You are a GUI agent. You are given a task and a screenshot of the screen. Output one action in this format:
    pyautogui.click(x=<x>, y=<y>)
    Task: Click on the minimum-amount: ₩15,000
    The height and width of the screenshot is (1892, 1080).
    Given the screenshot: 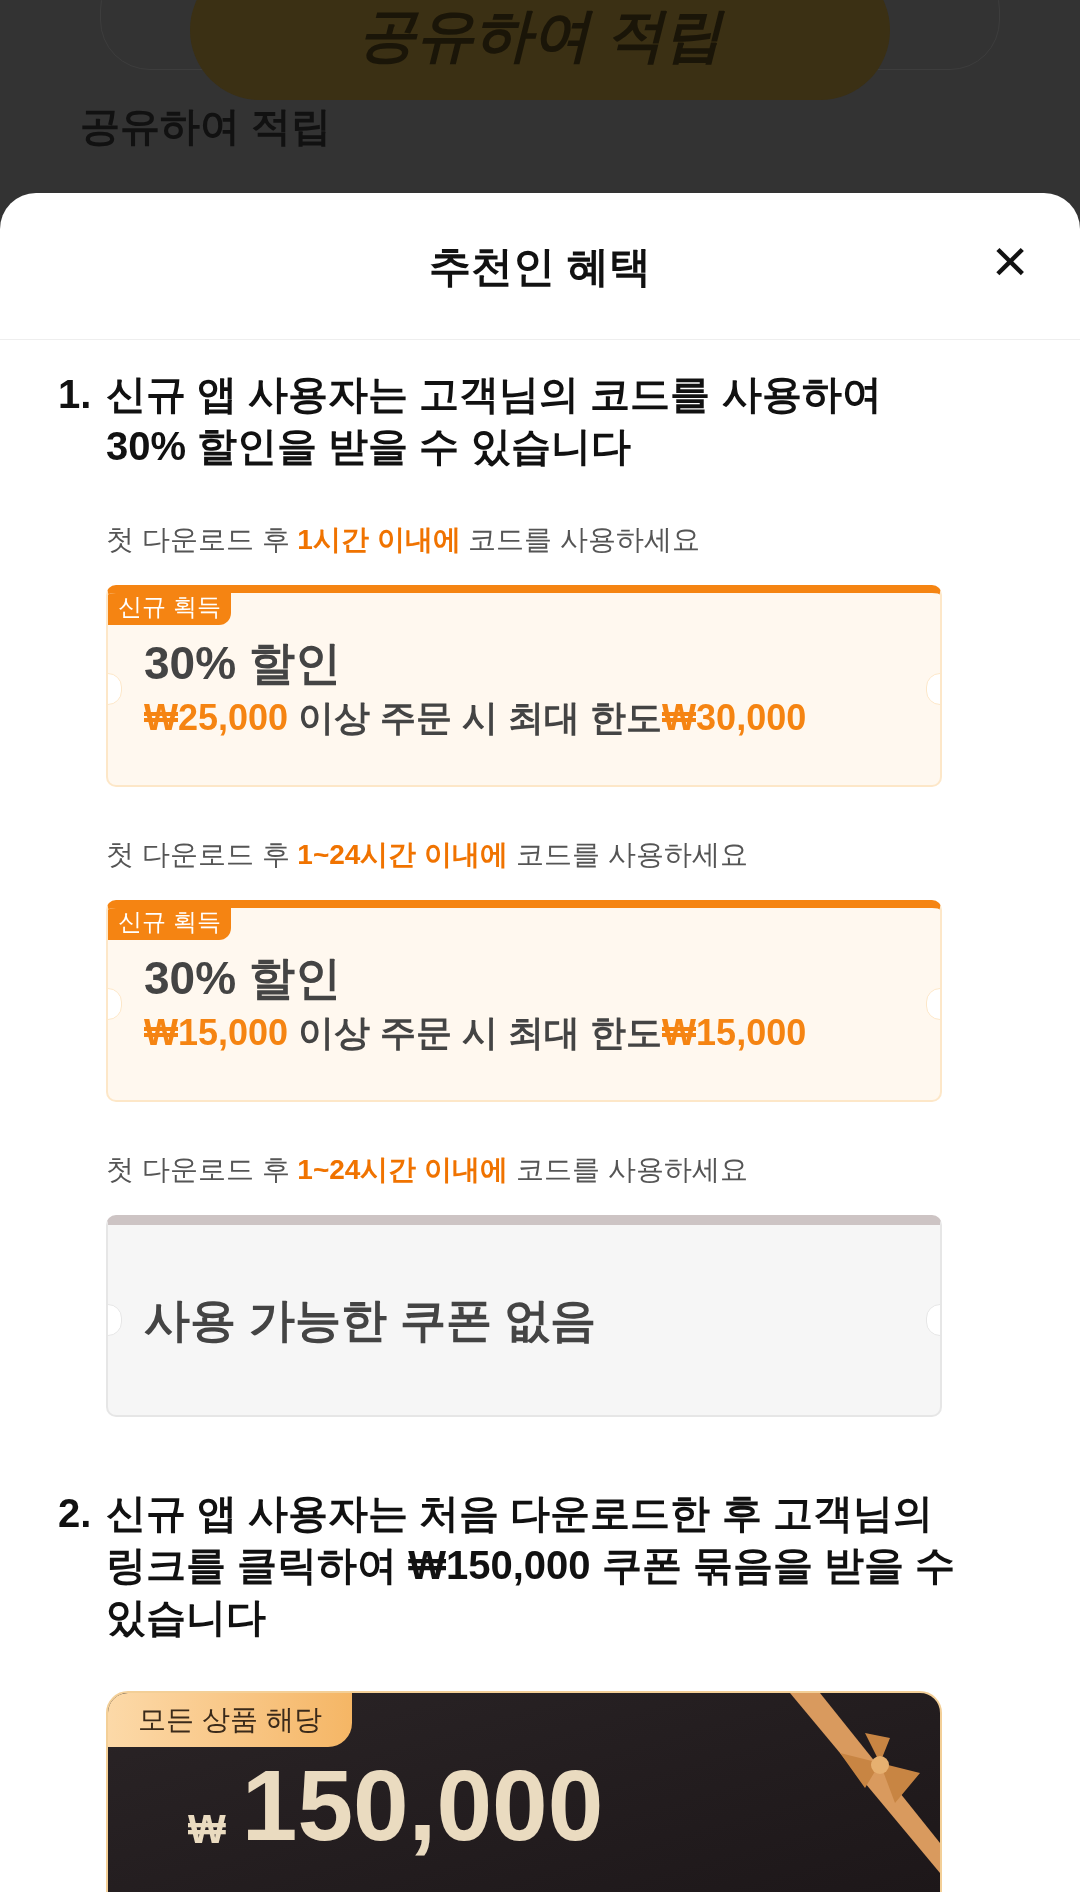 What is the action you would take?
    pyautogui.click(x=216, y=1032)
    